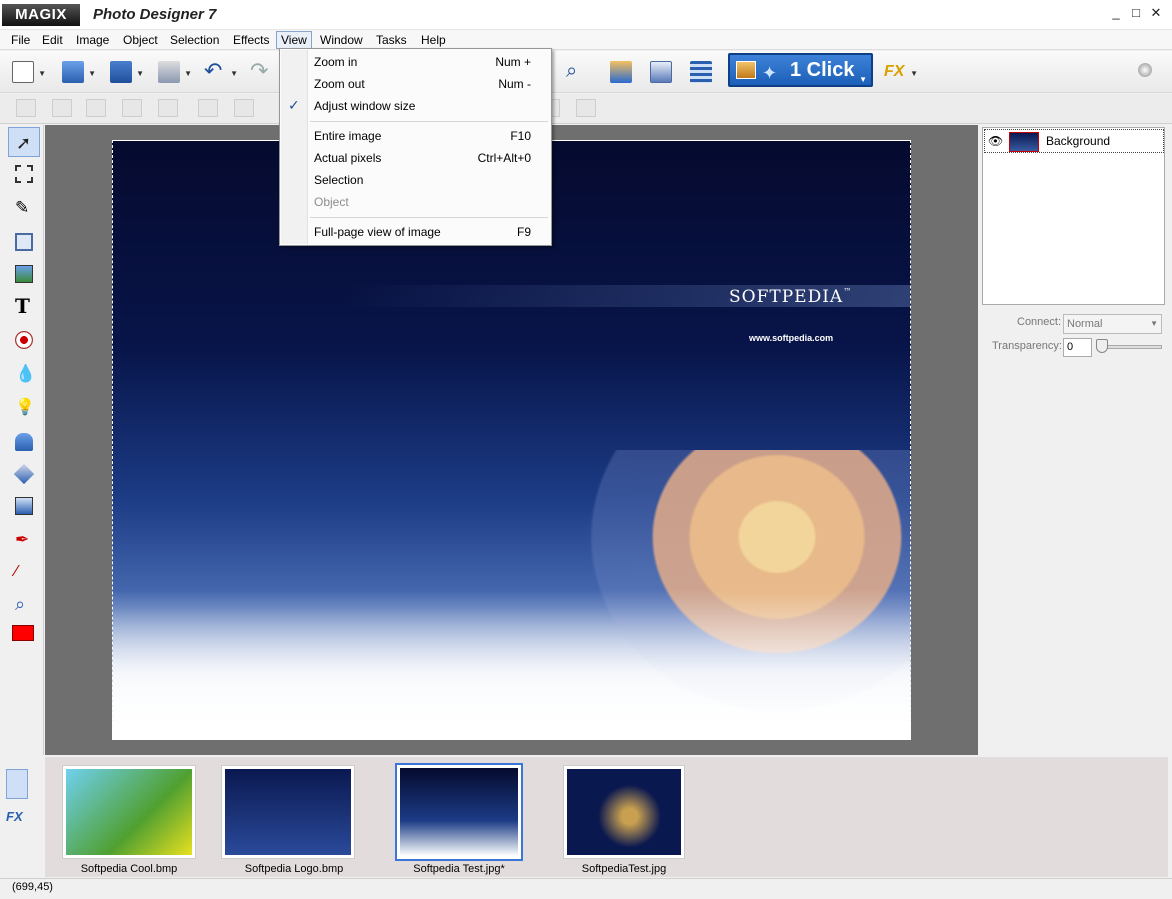 This screenshot has height=899, width=1172. Describe the element at coordinates (1156, 13) in the screenshot. I see `close-button: ✕` at that location.